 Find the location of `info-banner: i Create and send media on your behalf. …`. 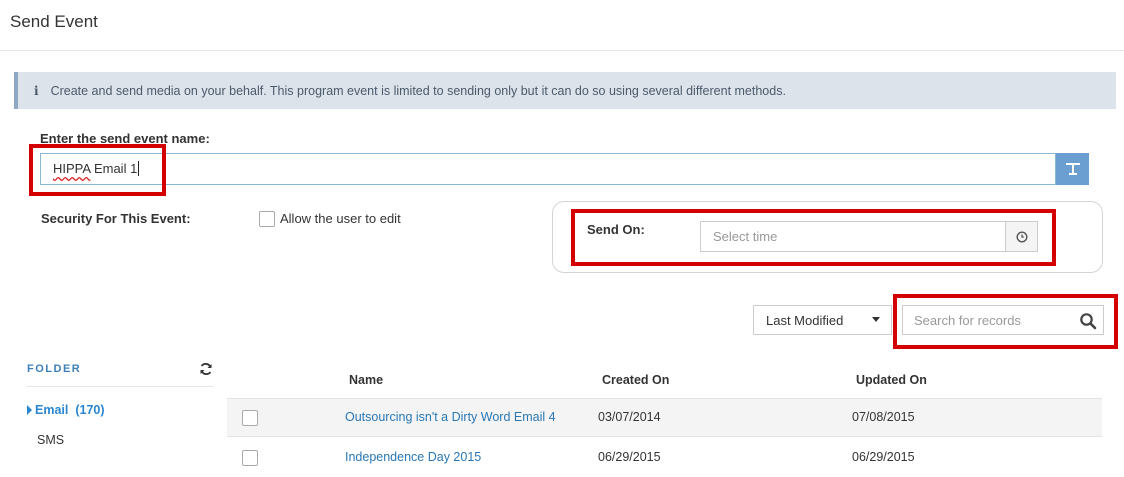

info-banner: i Create and send media on your behalf. … is located at coordinates (565, 90).